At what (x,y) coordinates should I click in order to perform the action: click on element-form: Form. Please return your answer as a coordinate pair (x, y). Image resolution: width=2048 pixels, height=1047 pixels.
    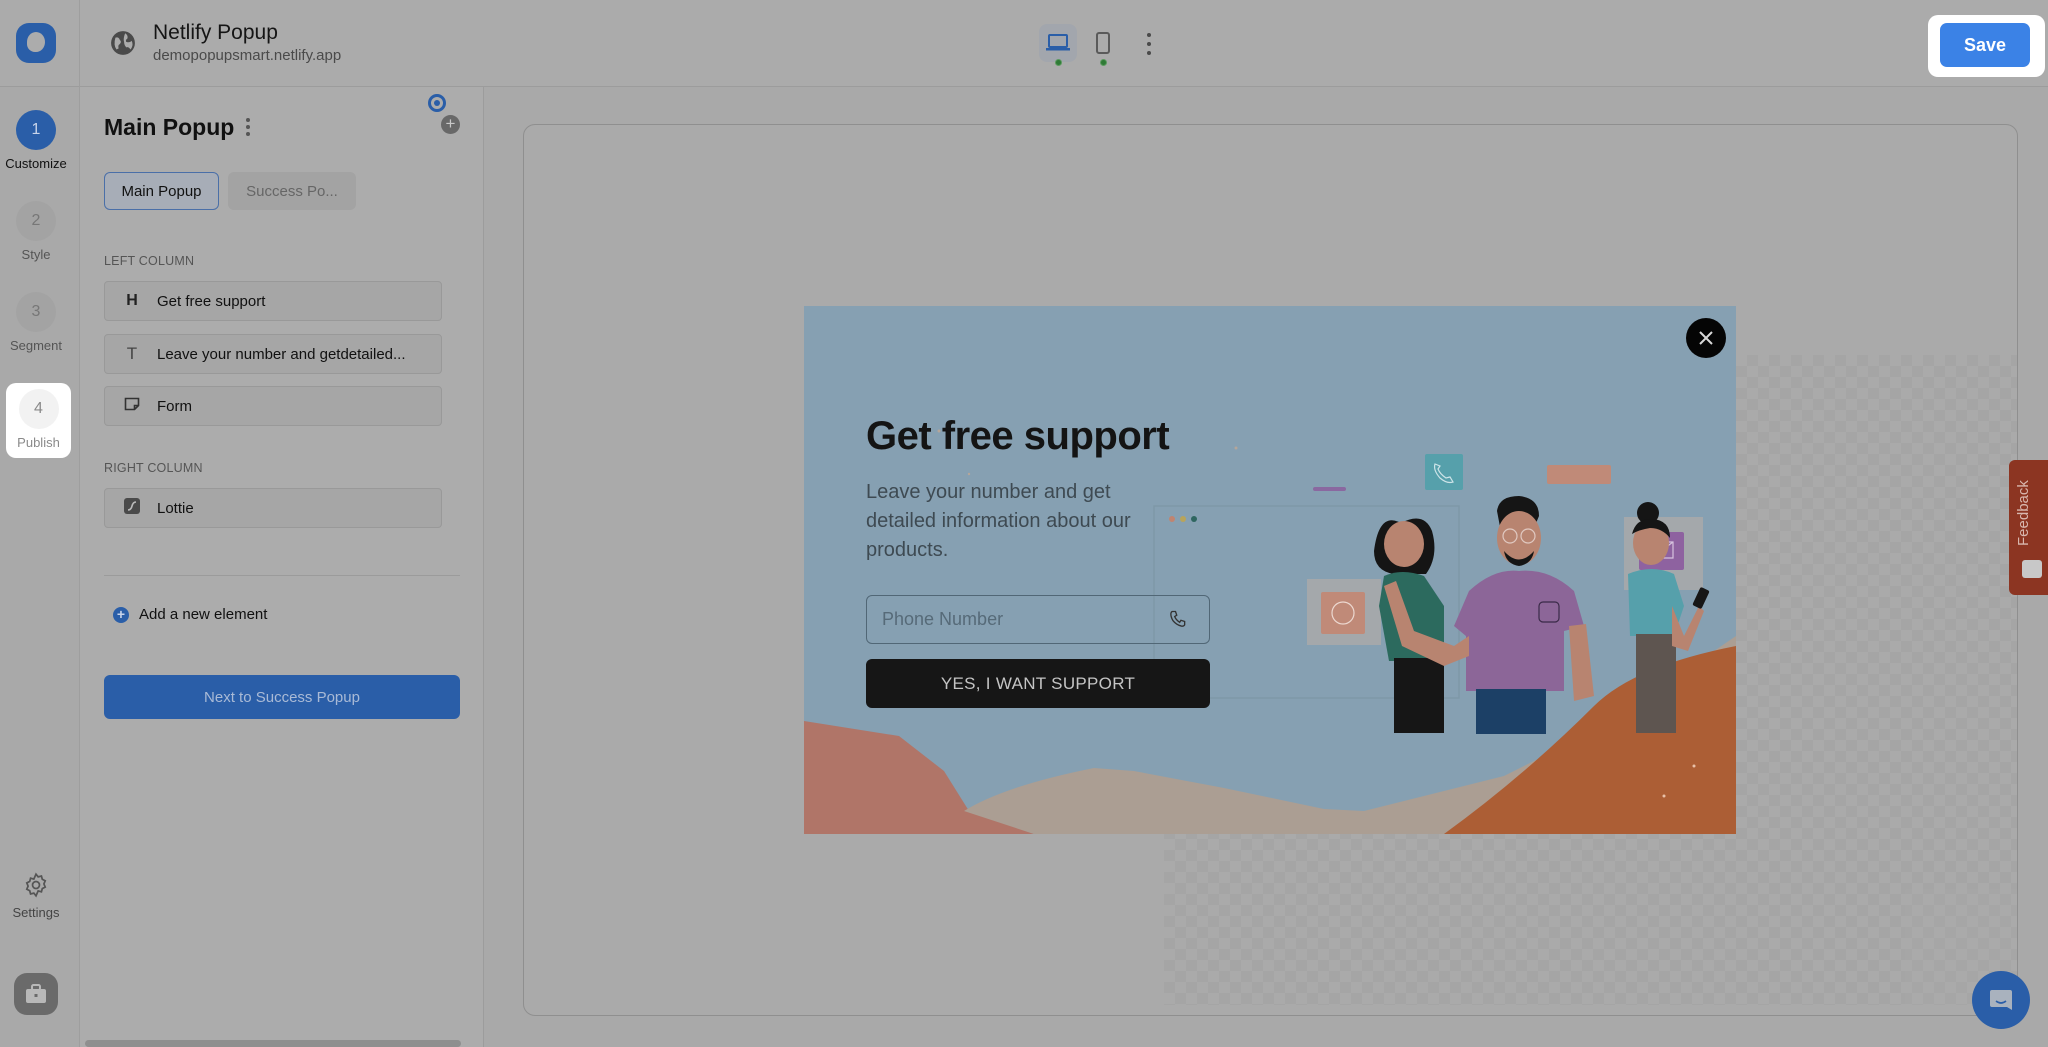
    Looking at the image, I should click on (273, 406).